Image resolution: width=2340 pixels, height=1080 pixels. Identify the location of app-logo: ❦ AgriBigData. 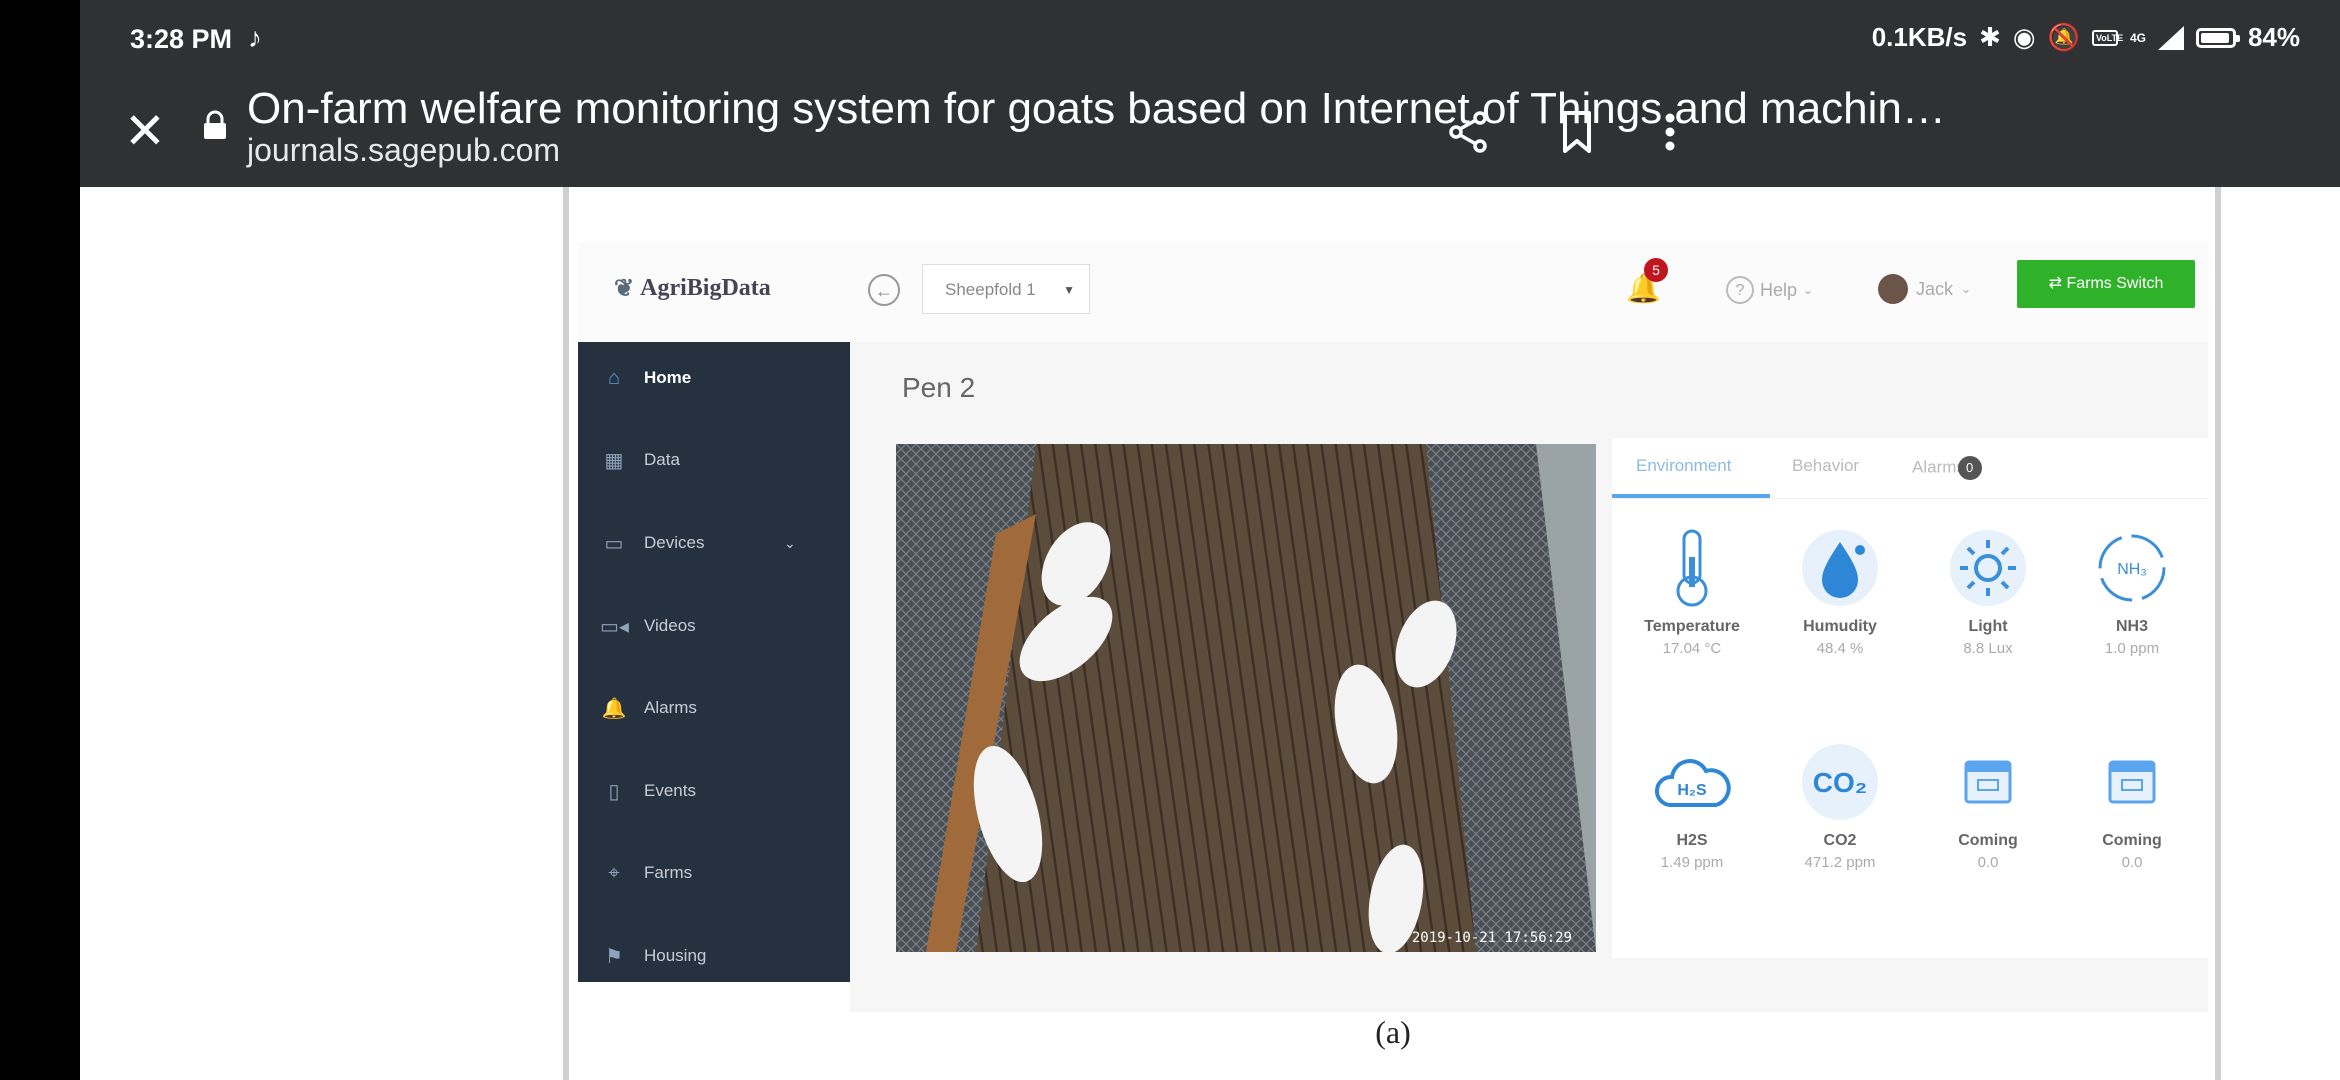
(692, 288).